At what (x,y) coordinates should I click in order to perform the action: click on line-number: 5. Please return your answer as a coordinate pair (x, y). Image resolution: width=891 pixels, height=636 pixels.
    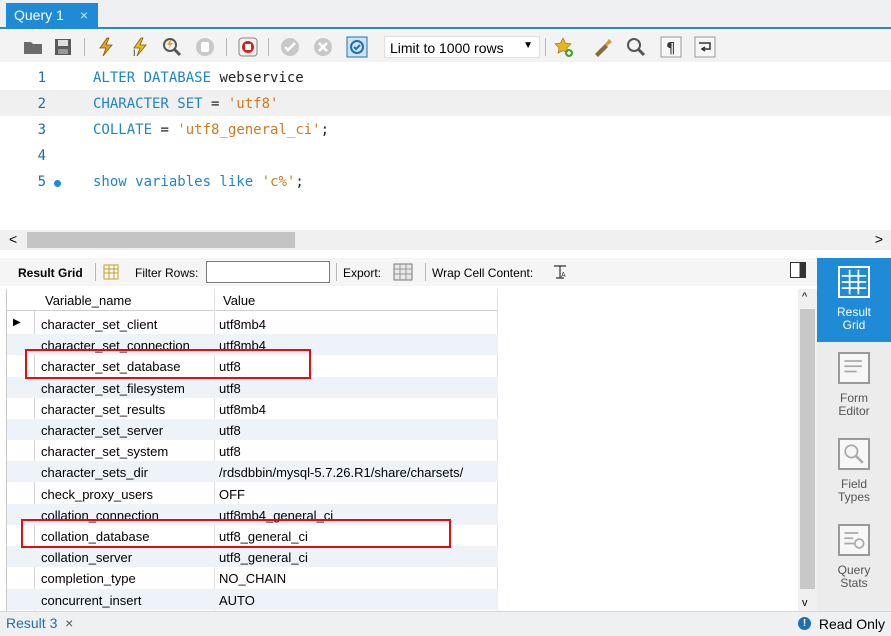
    Looking at the image, I should click on (41, 182).